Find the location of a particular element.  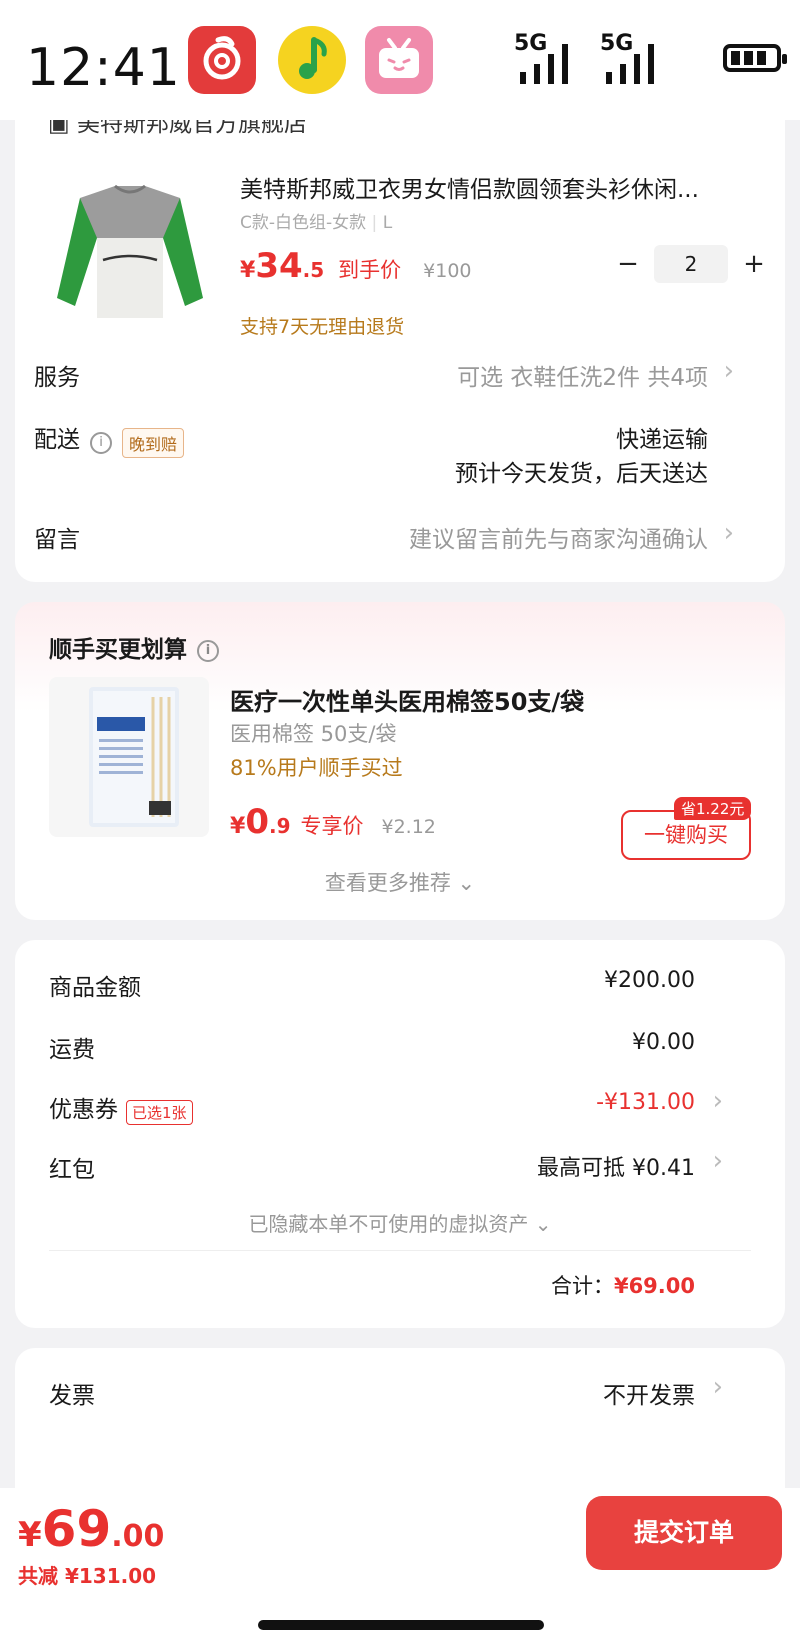

late-compensation-badge: 晚到赔 is located at coordinates (153, 442).